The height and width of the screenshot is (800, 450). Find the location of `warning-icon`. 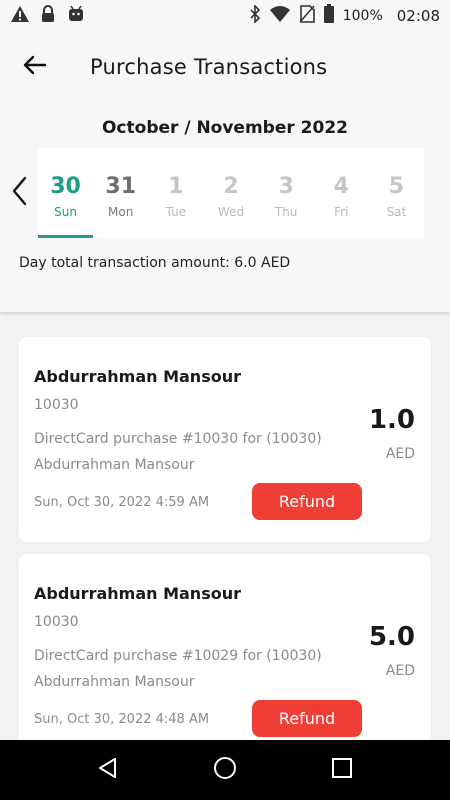

warning-icon is located at coordinates (20, 16).